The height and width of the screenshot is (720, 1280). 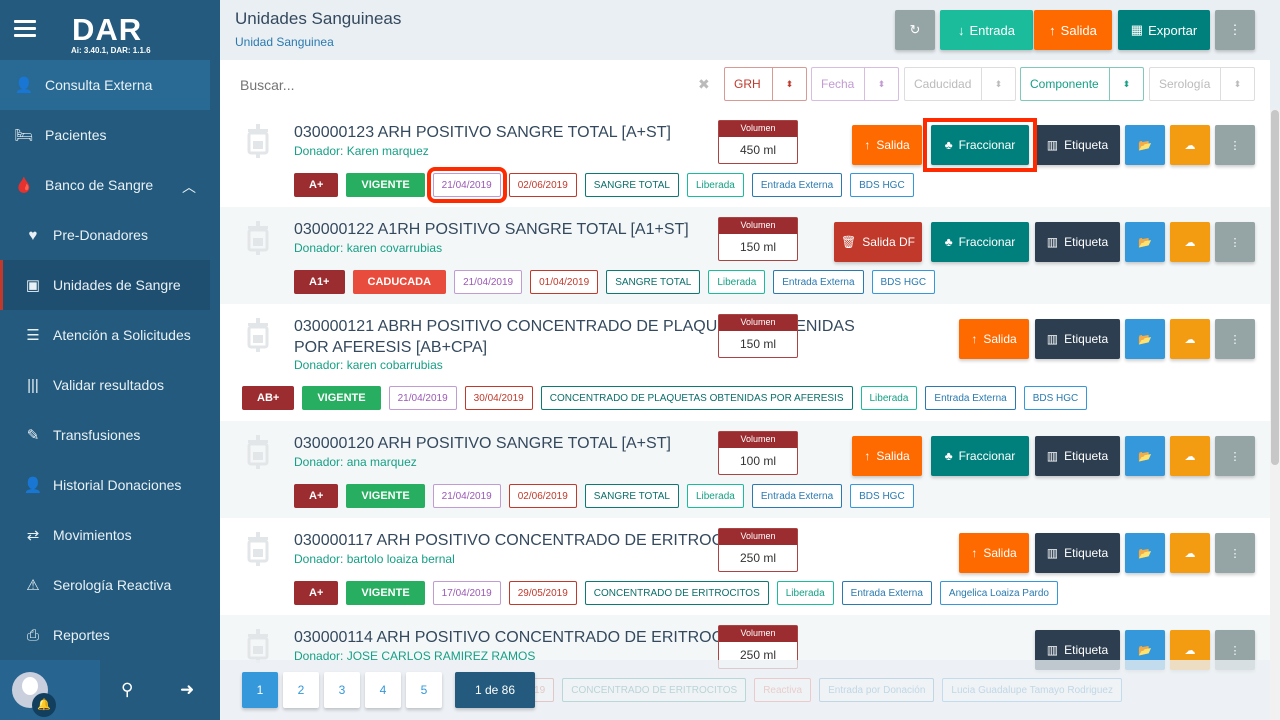 What do you see at coordinates (385, 496) in the screenshot?
I see `tag-vig: VIGENTE` at bounding box center [385, 496].